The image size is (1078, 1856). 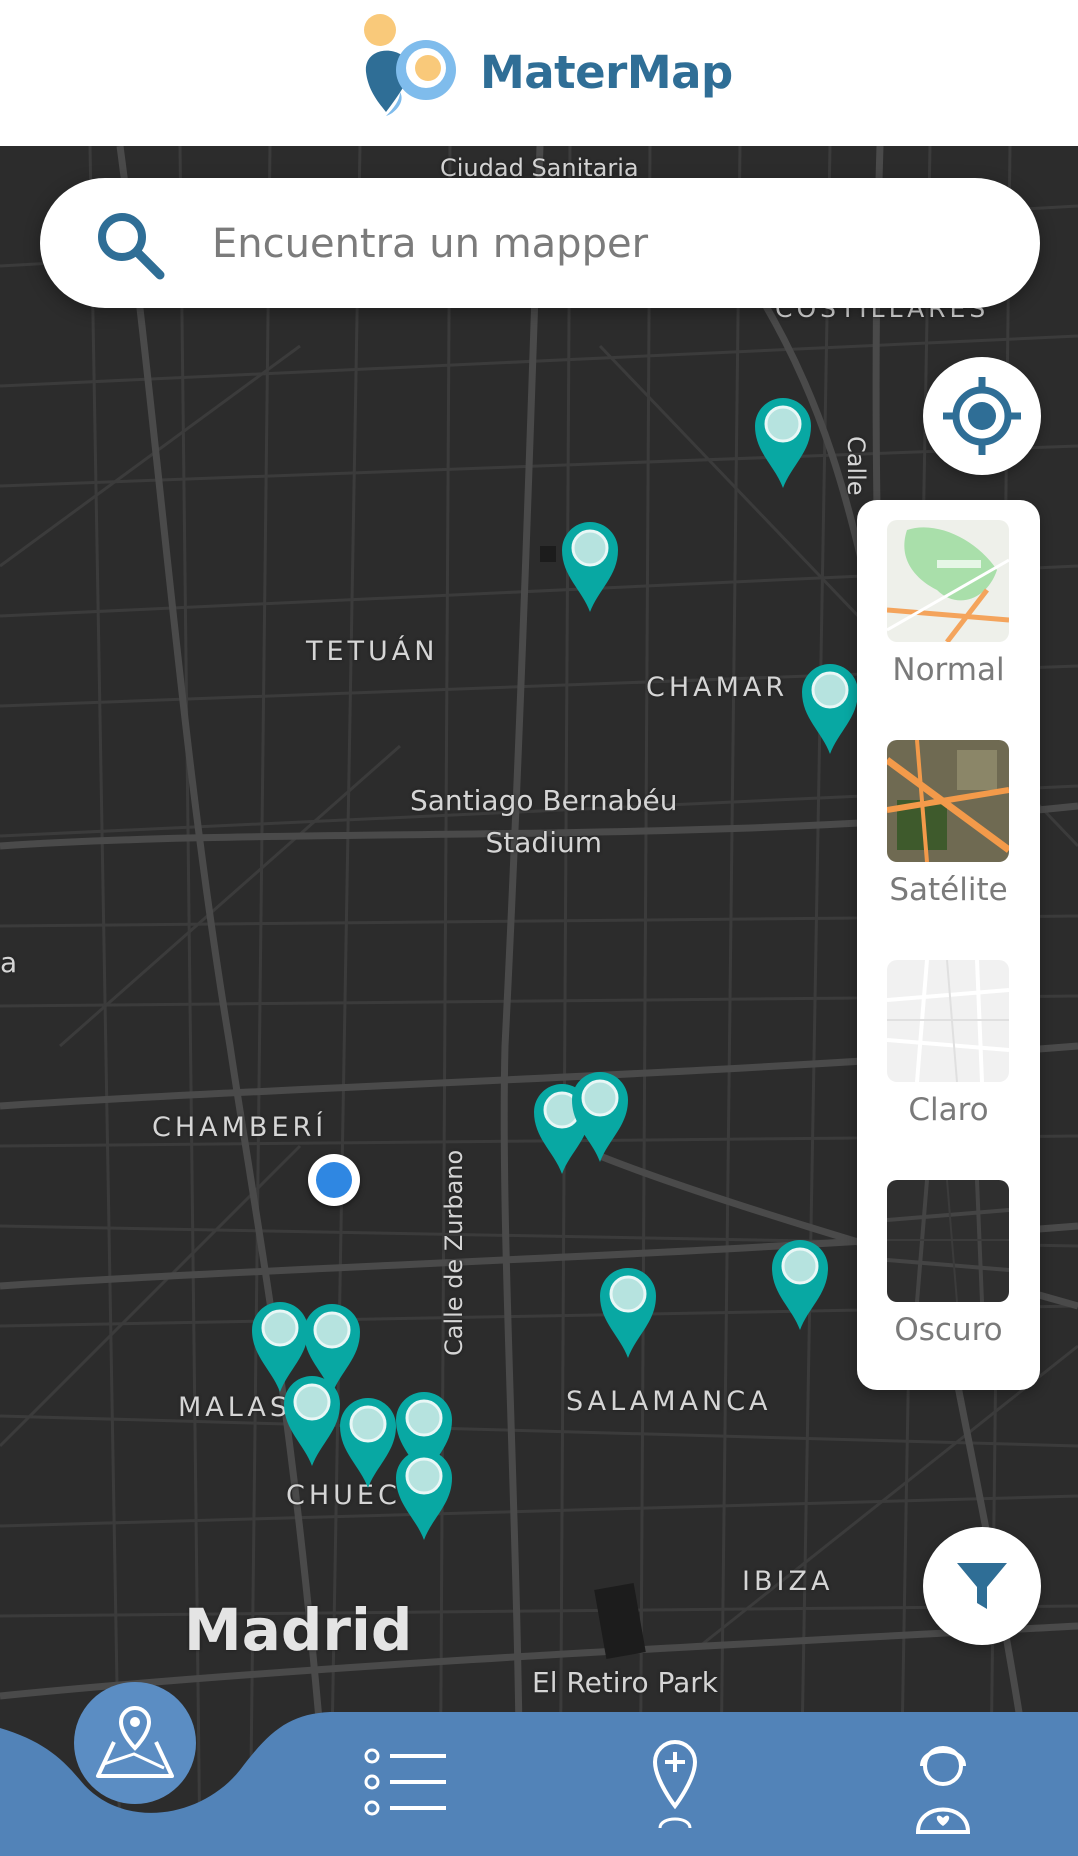 What do you see at coordinates (544, 800) in the screenshot?
I see `label-bernabeu-line1: Santiago Bernabéu` at bounding box center [544, 800].